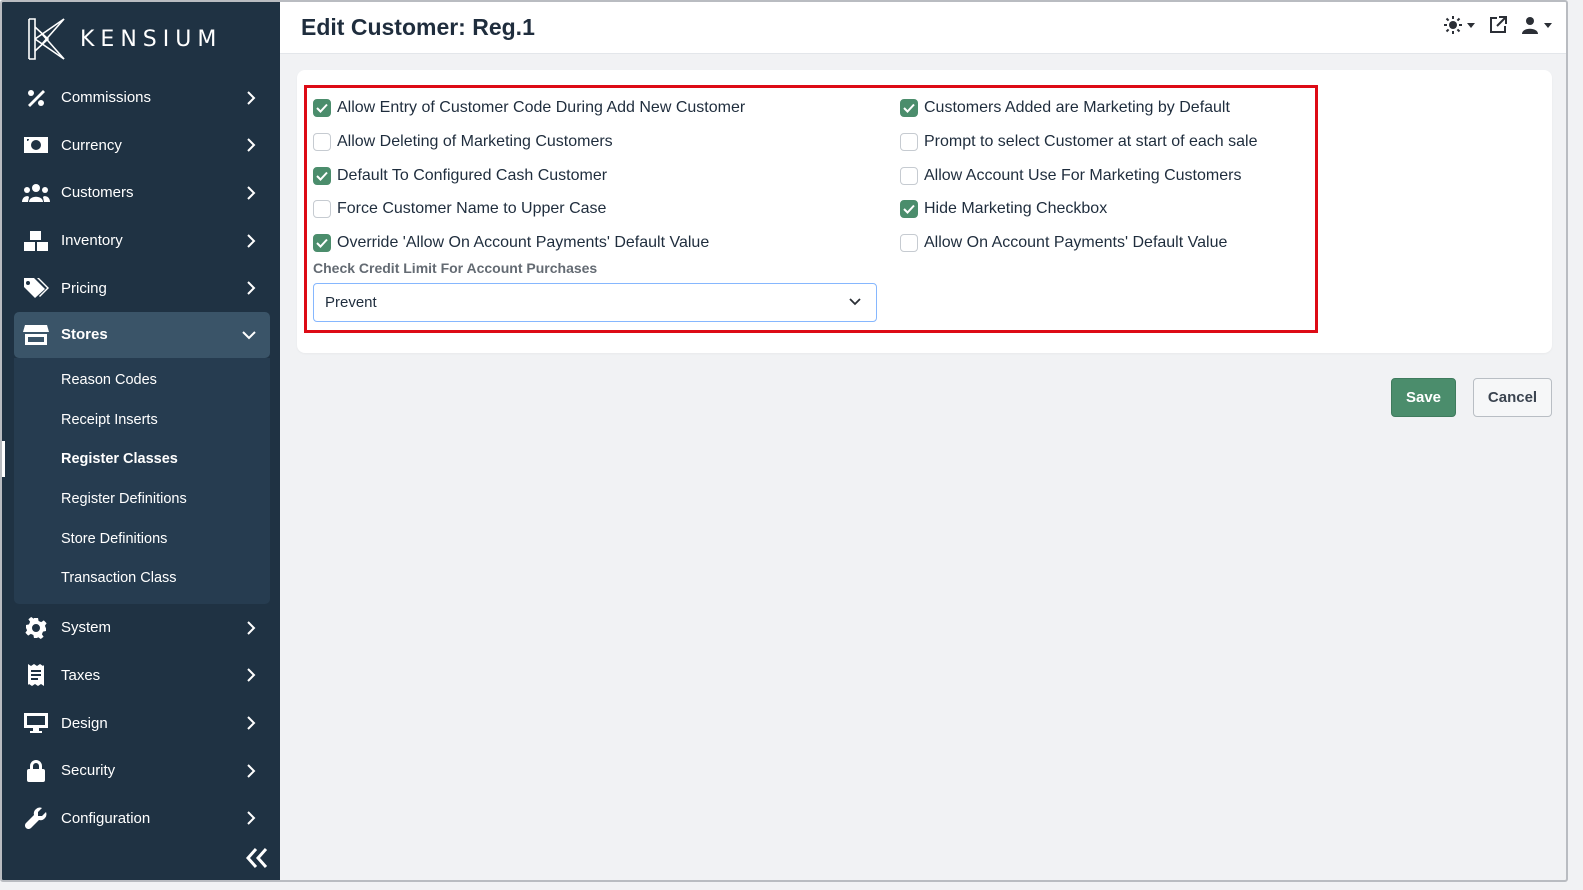 The image size is (1583, 890). Describe the element at coordinates (1530, 25) in the screenshot. I see `user-icon` at that location.